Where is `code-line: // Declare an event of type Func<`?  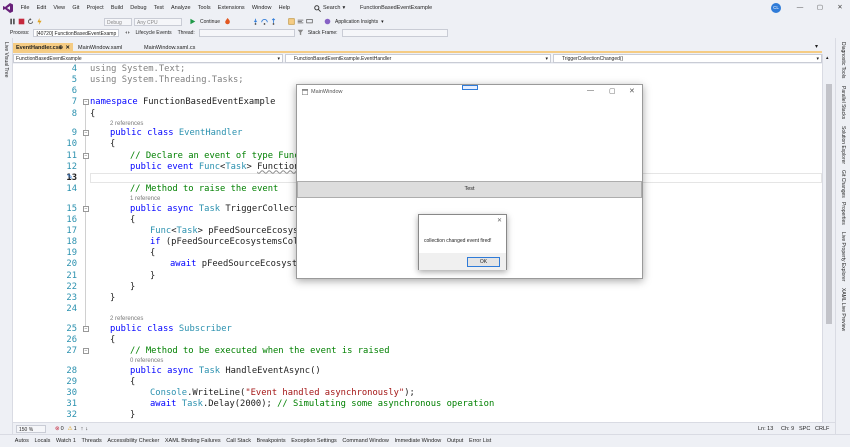 code-line: // Declare an event of type Func< is located at coordinates (217, 156).